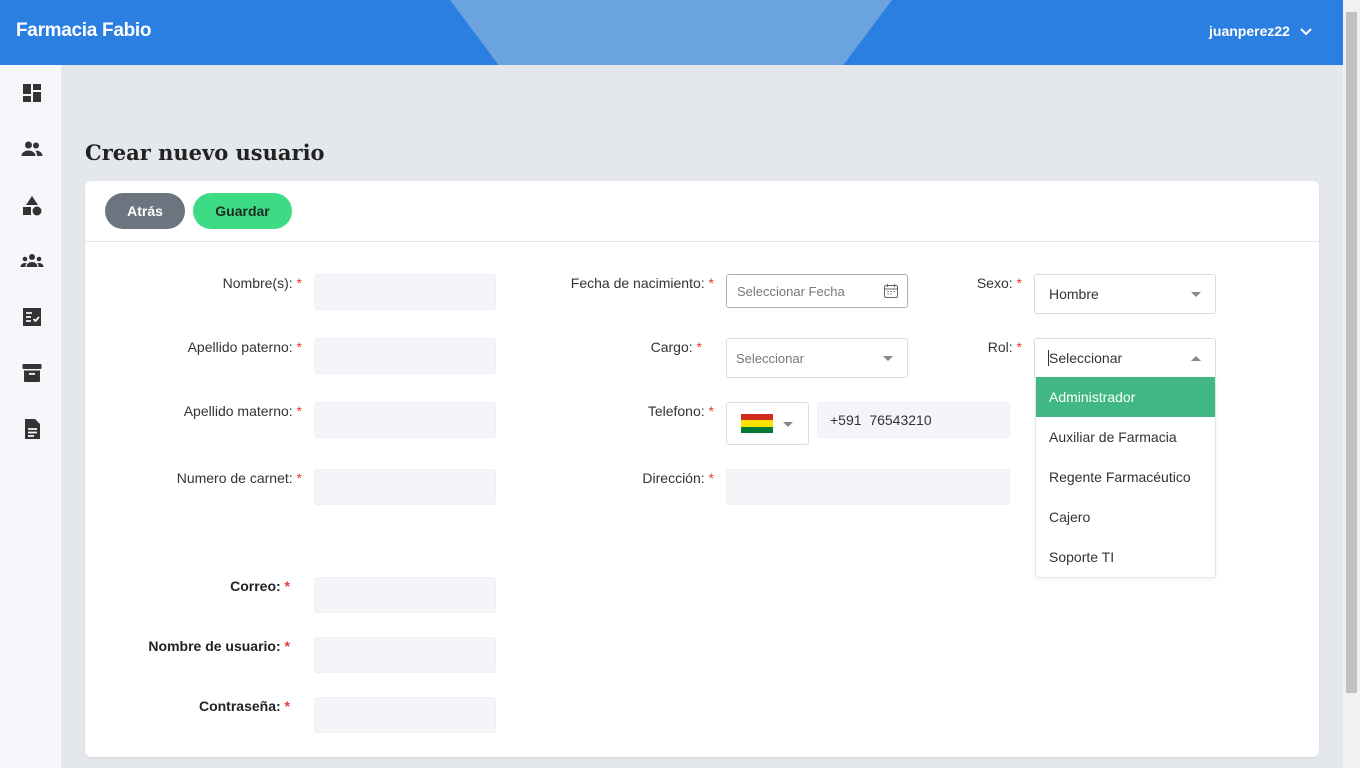  What do you see at coordinates (642, 283) in the screenshot?
I see `fecha-label: Fecha de nacimiento: *` at bounding box center [642, 283].